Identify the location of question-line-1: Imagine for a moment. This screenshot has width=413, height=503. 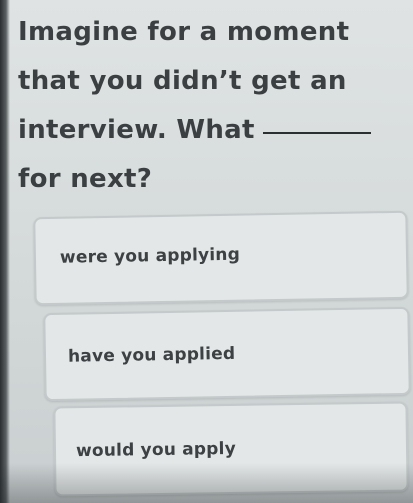
(184, 32).